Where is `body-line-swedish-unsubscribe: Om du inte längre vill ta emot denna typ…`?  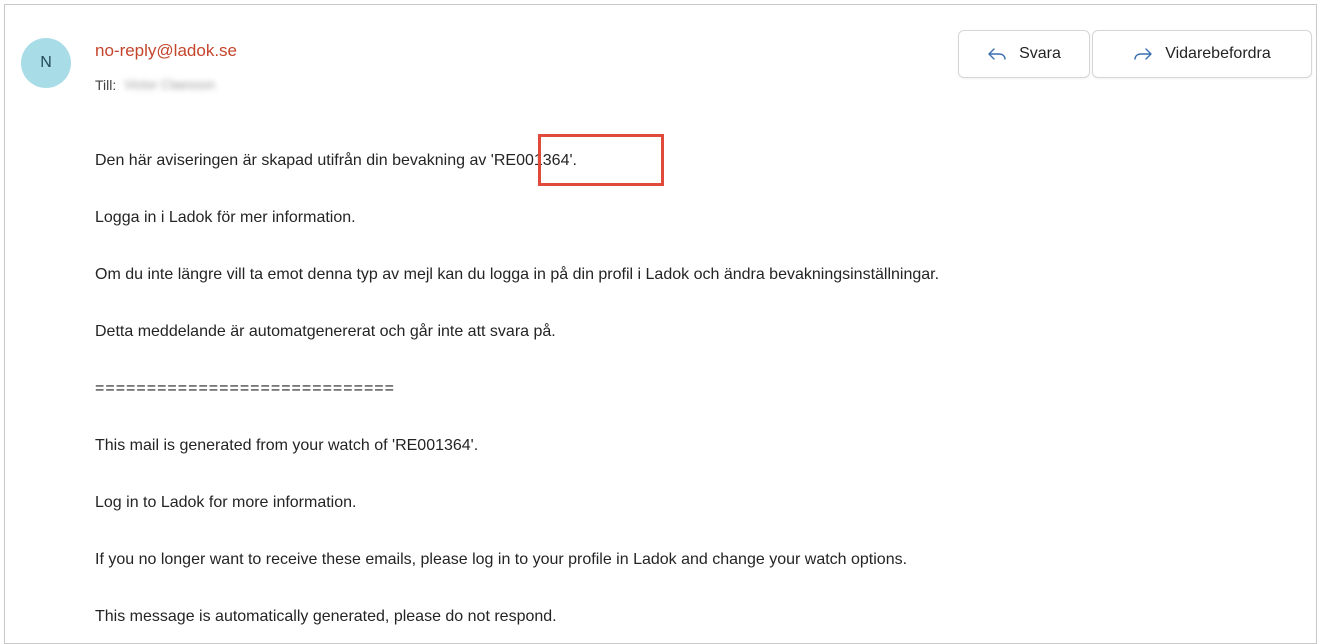 body-line-swedish-unsubscribe: Om du inte längre vill ta emot denna typ… is located at coordinates (517, 274).